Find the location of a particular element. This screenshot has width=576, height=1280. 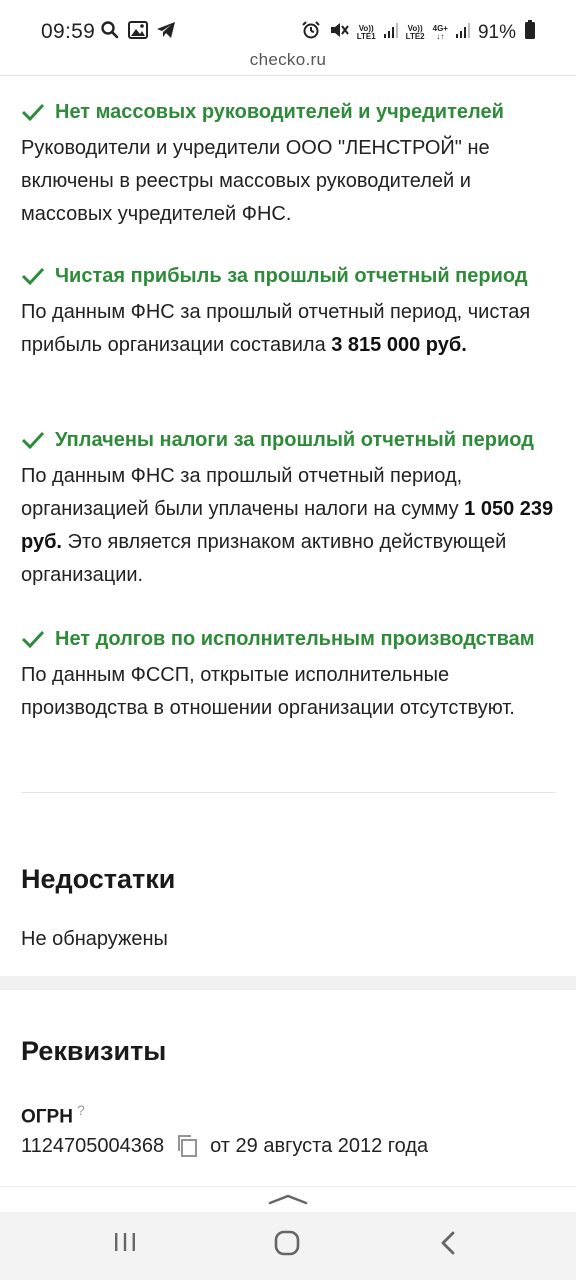

sim1-indicator: Vo)) LTE1 is located at coordinates (366, 32).